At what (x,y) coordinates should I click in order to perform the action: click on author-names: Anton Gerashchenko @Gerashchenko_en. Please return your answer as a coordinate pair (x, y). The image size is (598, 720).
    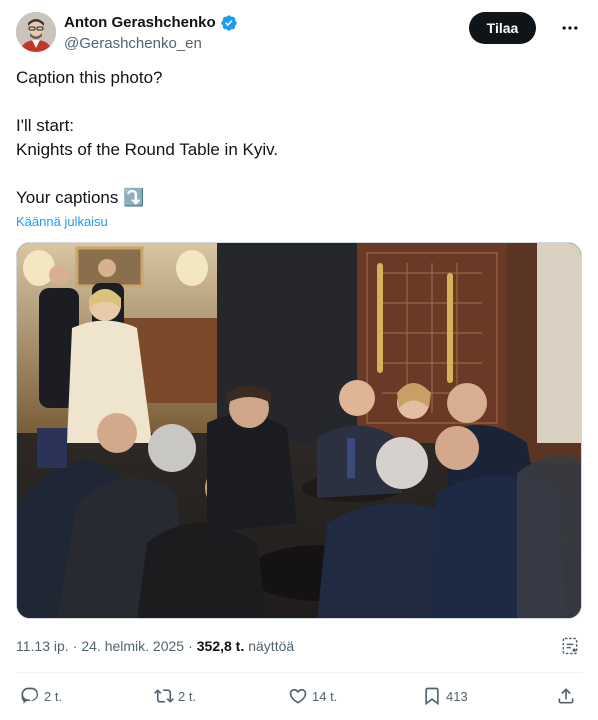
    Looking at the image, I should click on (151, 33).